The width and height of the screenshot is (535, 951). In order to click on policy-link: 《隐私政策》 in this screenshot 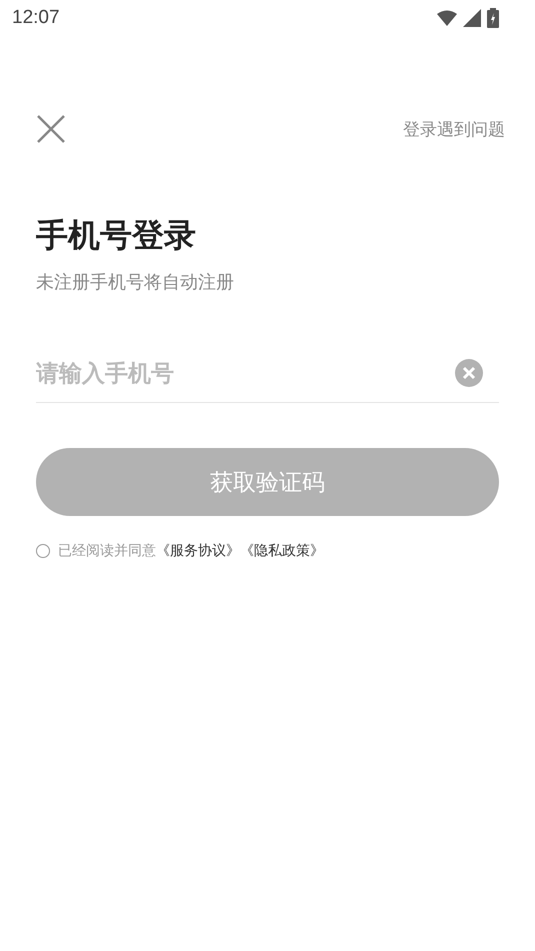, I will do `click(282, 551)`.